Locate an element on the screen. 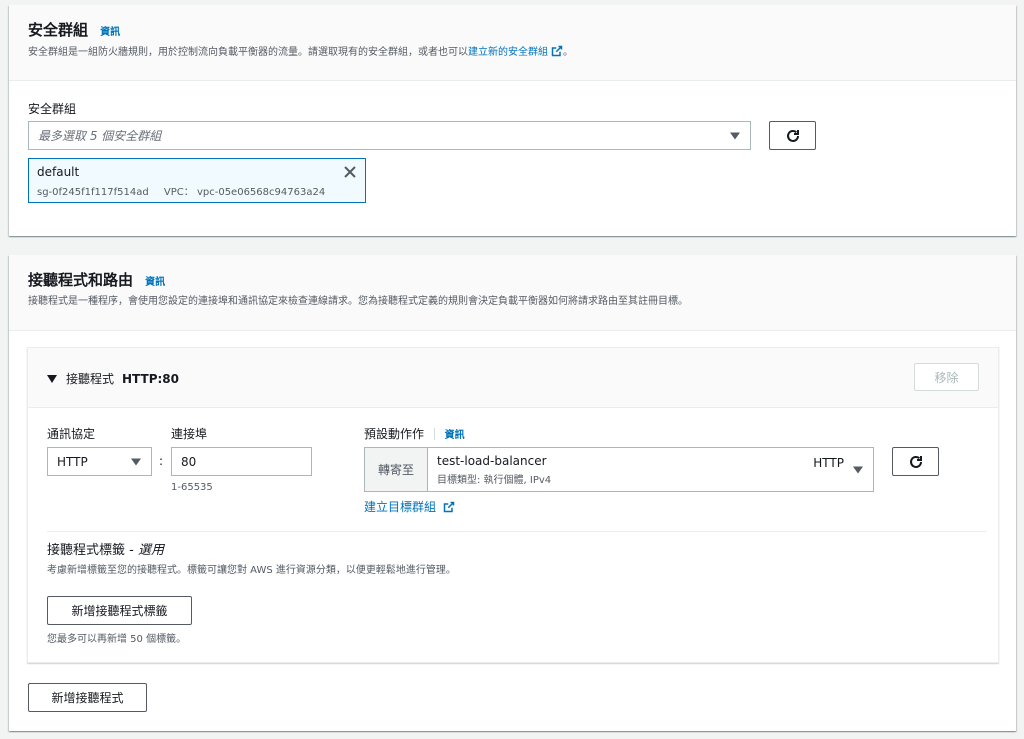 This screenshot has height=739, width=1024. create-target-group-link-row: 建立目標群組 is located at coordinates (409, 506).